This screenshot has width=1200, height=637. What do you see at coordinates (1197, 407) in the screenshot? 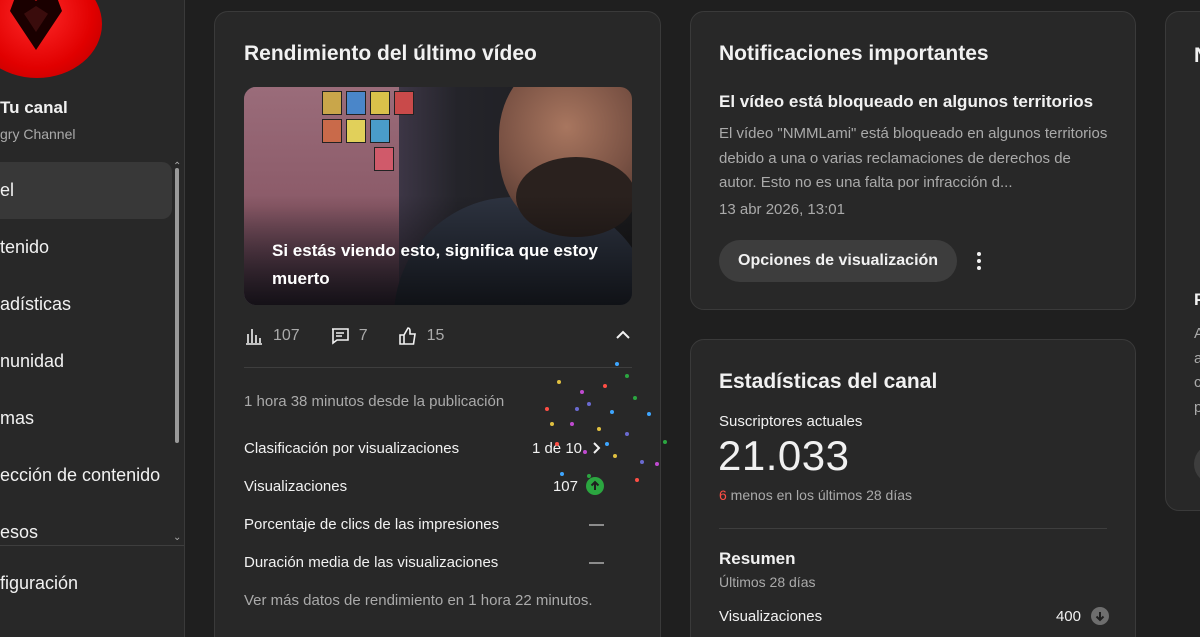
I see `partial-line: p` at bounding box center [1197, 407].